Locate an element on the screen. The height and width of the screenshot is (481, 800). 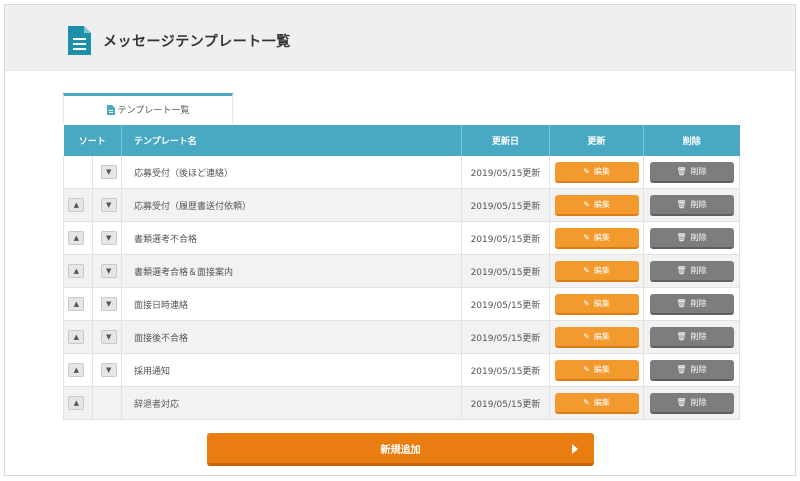
template-name: 面接後不合格 is located at coordinates (291, 337).